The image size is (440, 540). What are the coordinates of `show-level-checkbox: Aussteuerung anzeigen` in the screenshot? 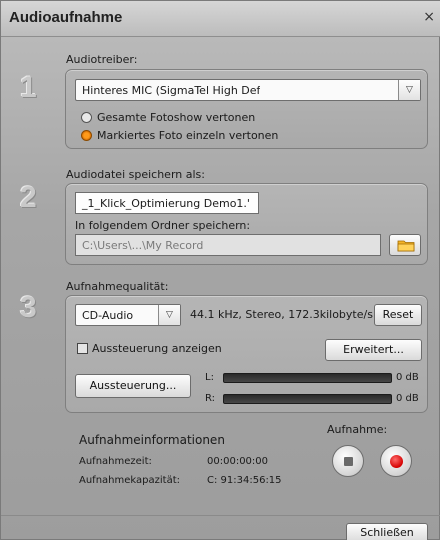 It's located at (149, 348).